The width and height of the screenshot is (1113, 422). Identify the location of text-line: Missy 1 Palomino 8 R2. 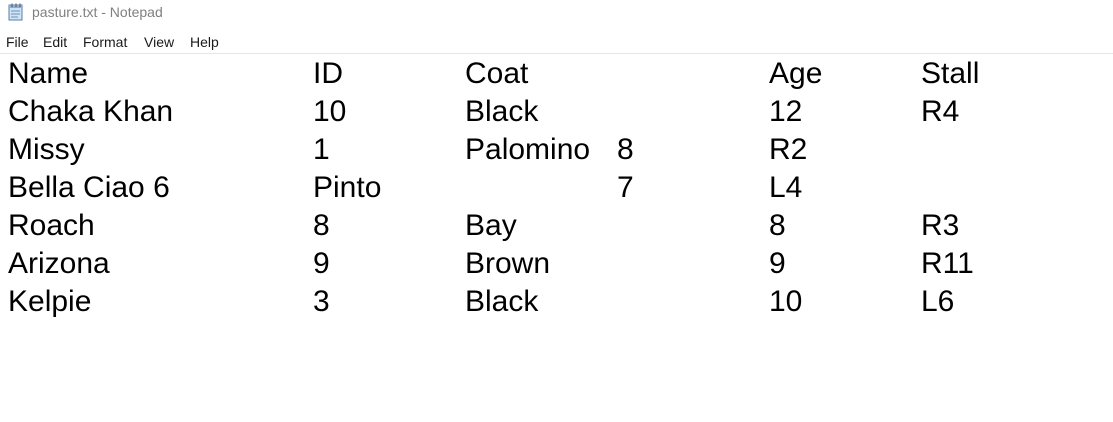
(558, 152).